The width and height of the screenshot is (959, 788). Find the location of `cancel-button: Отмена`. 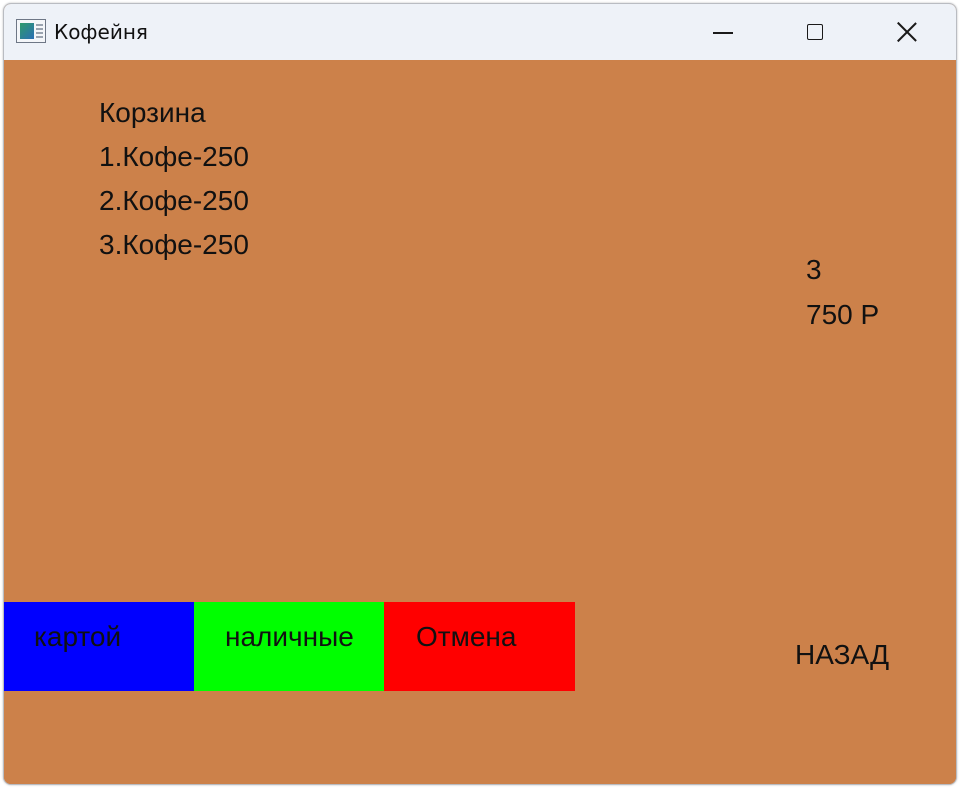

cancel-button: Отмена is located at coordinates (479, 646).